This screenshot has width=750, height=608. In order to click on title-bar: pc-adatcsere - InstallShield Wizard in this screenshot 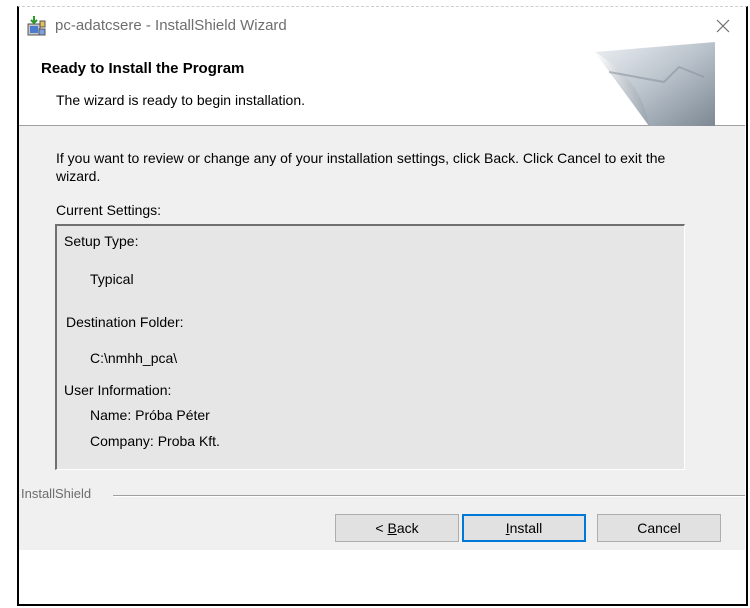, I will do `click(382, 26)`.